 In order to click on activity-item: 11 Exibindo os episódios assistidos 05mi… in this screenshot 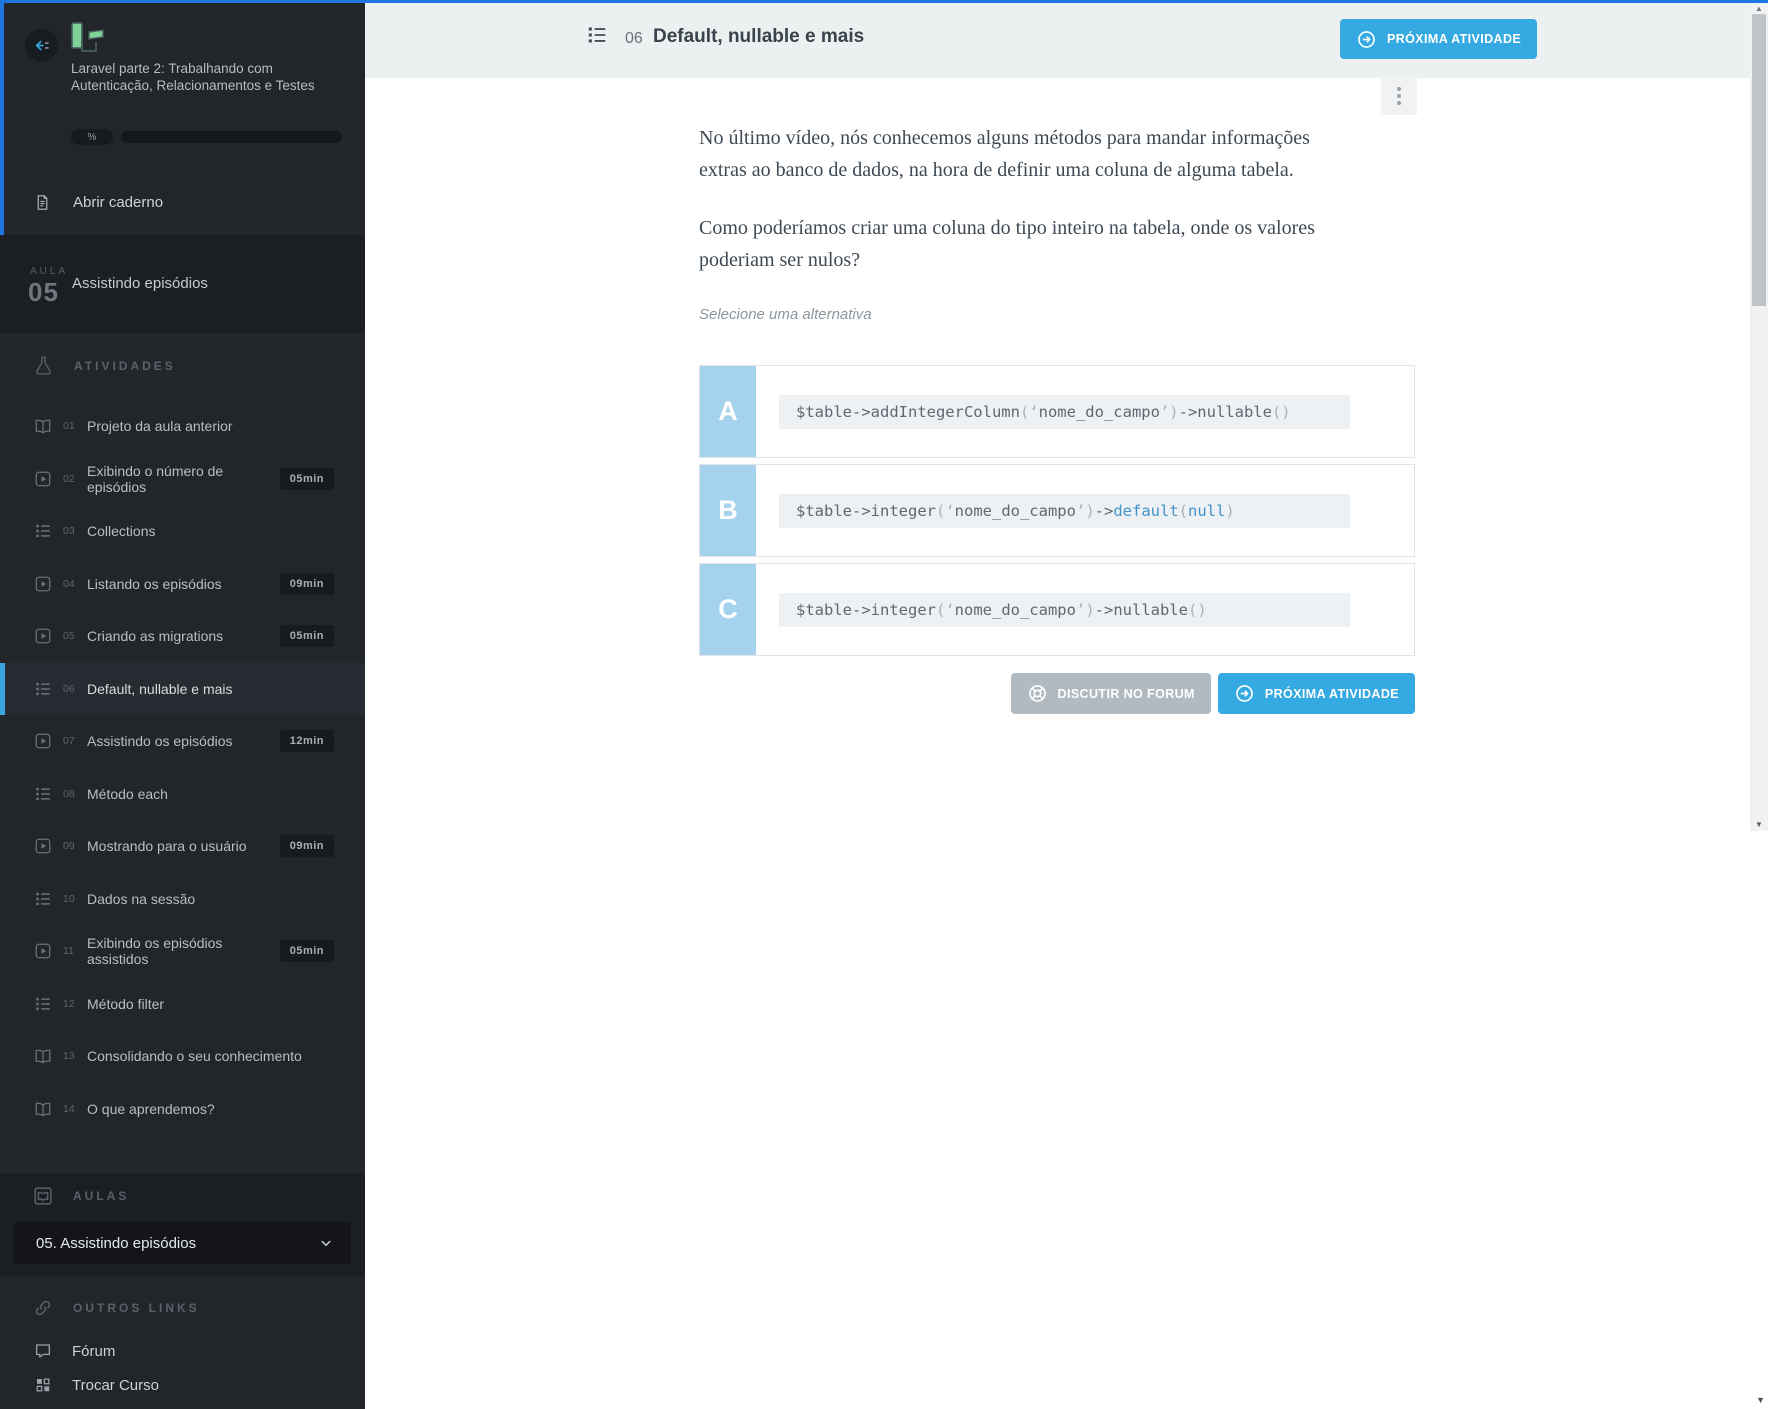, I will do `click(182, 951)`.